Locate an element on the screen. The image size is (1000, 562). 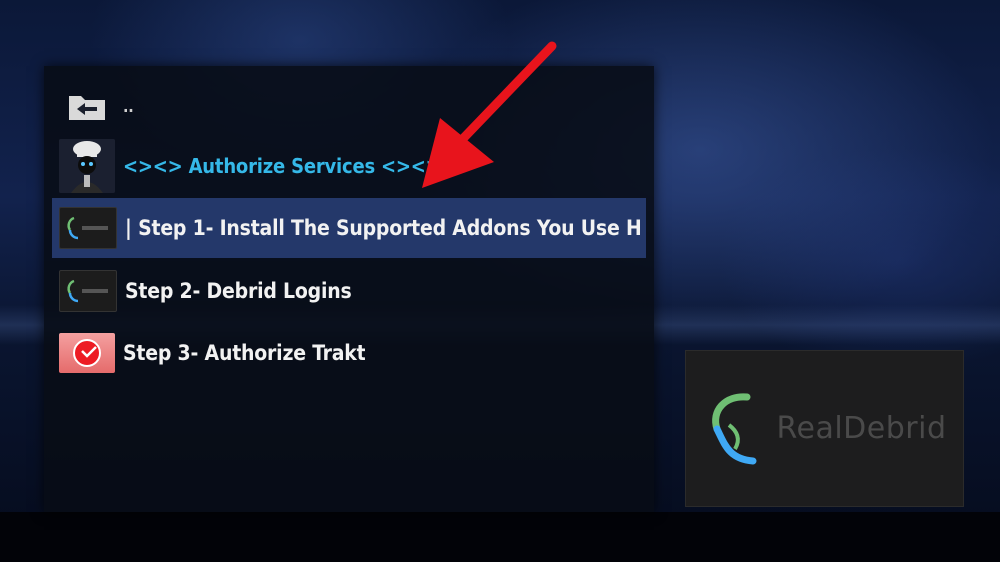
list-item-label: <><> Authorize Services <><> is located at coordinates (282, 166).